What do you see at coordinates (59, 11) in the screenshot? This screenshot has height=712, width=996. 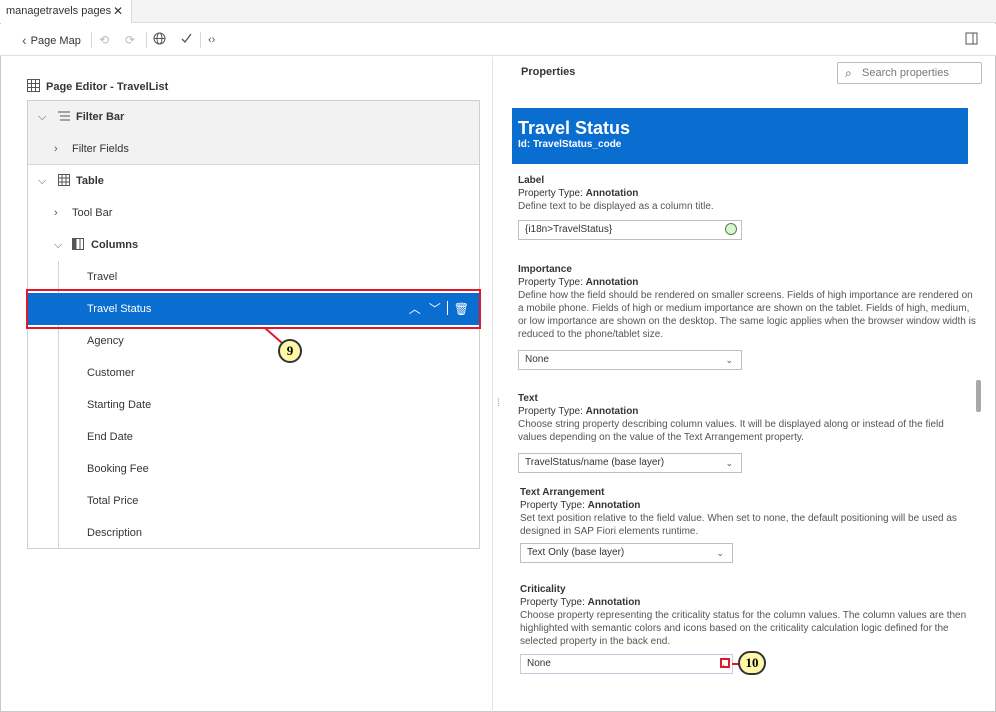 I see `tab-label: managetravels pages` at bounding box center [59, 11].